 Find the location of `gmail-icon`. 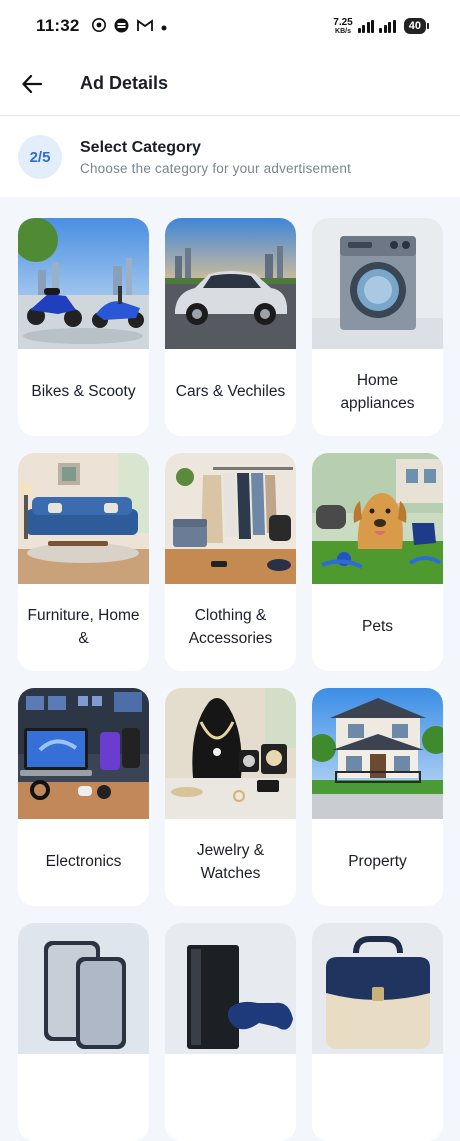

gmail-icon is located at coordinates (144, 26).